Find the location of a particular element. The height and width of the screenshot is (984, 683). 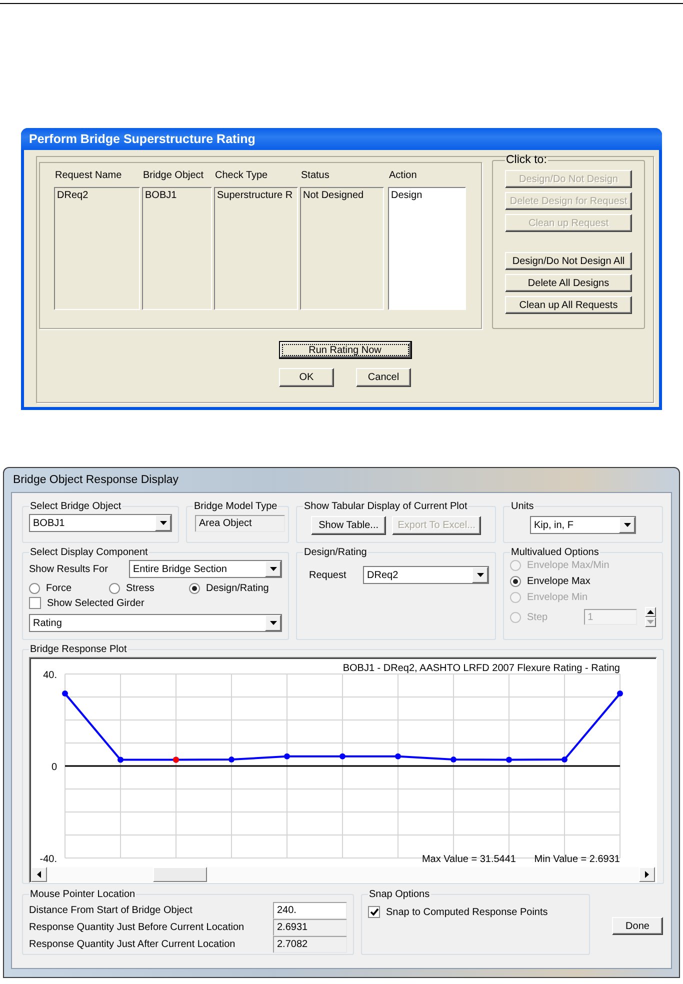

value-field: 2.6931 is located at coordinates (310, 927).